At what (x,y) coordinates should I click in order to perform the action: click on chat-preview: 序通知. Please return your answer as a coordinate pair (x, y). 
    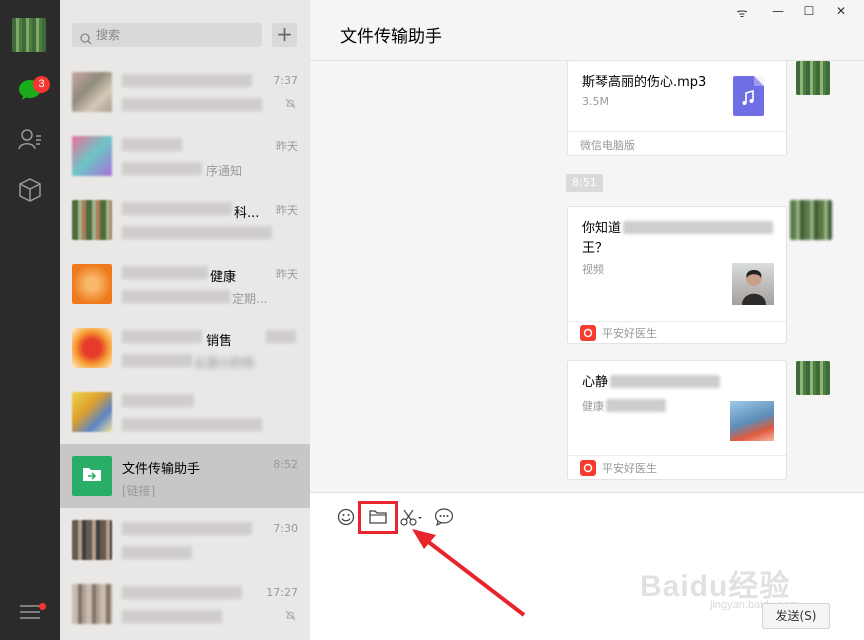
    Looking at the image, I should click on (224, 171).